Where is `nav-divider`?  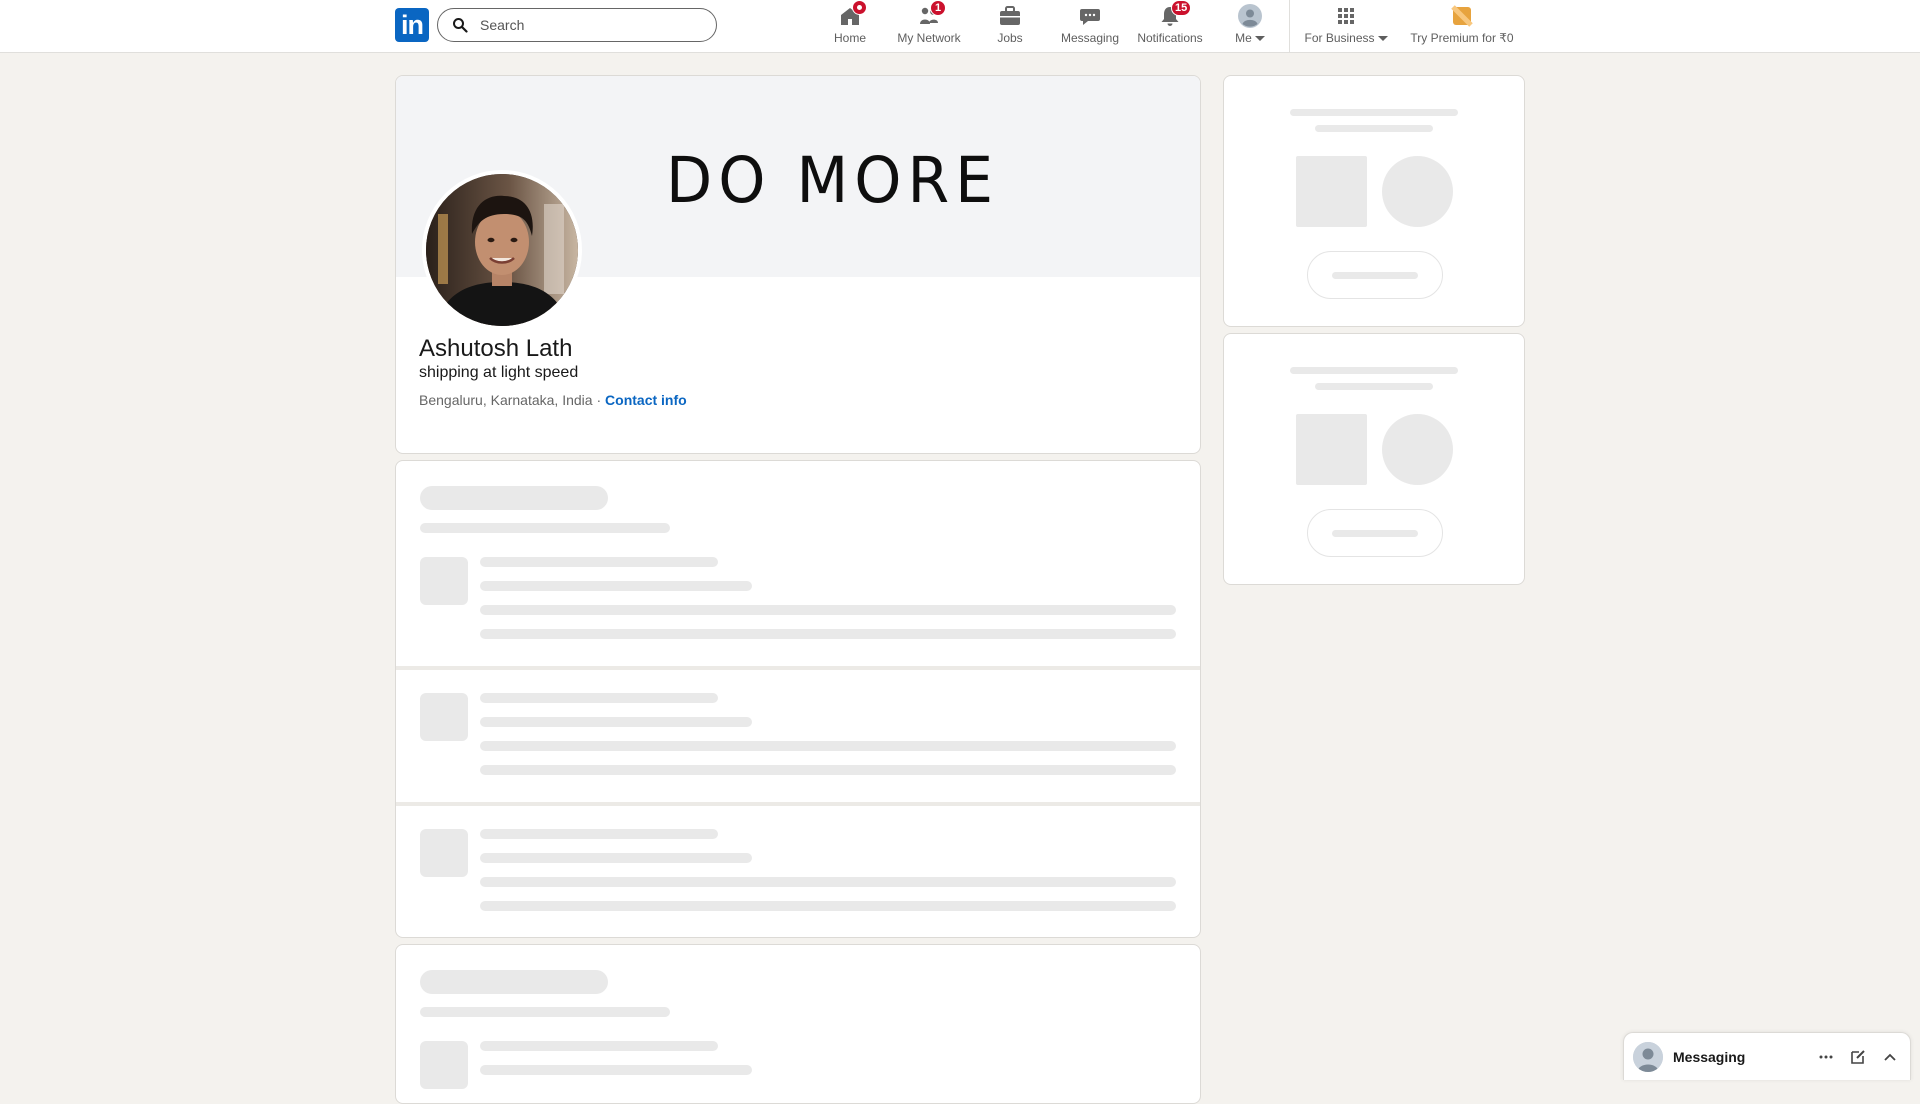 nav-divider is located at coordinates (1289, 26).